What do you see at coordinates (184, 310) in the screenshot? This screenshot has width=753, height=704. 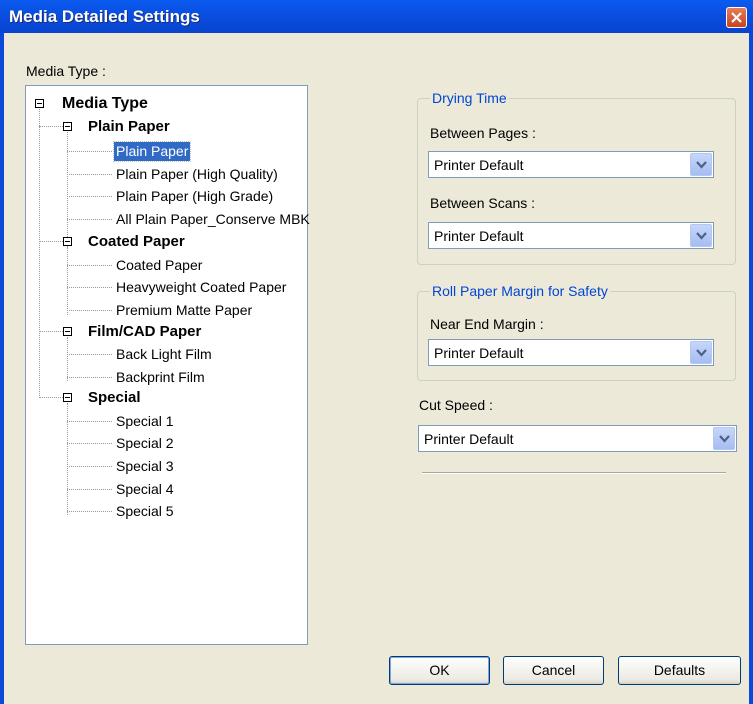 I see `tree-item: Premium Matte Paper` at bounding box center [184, 310].